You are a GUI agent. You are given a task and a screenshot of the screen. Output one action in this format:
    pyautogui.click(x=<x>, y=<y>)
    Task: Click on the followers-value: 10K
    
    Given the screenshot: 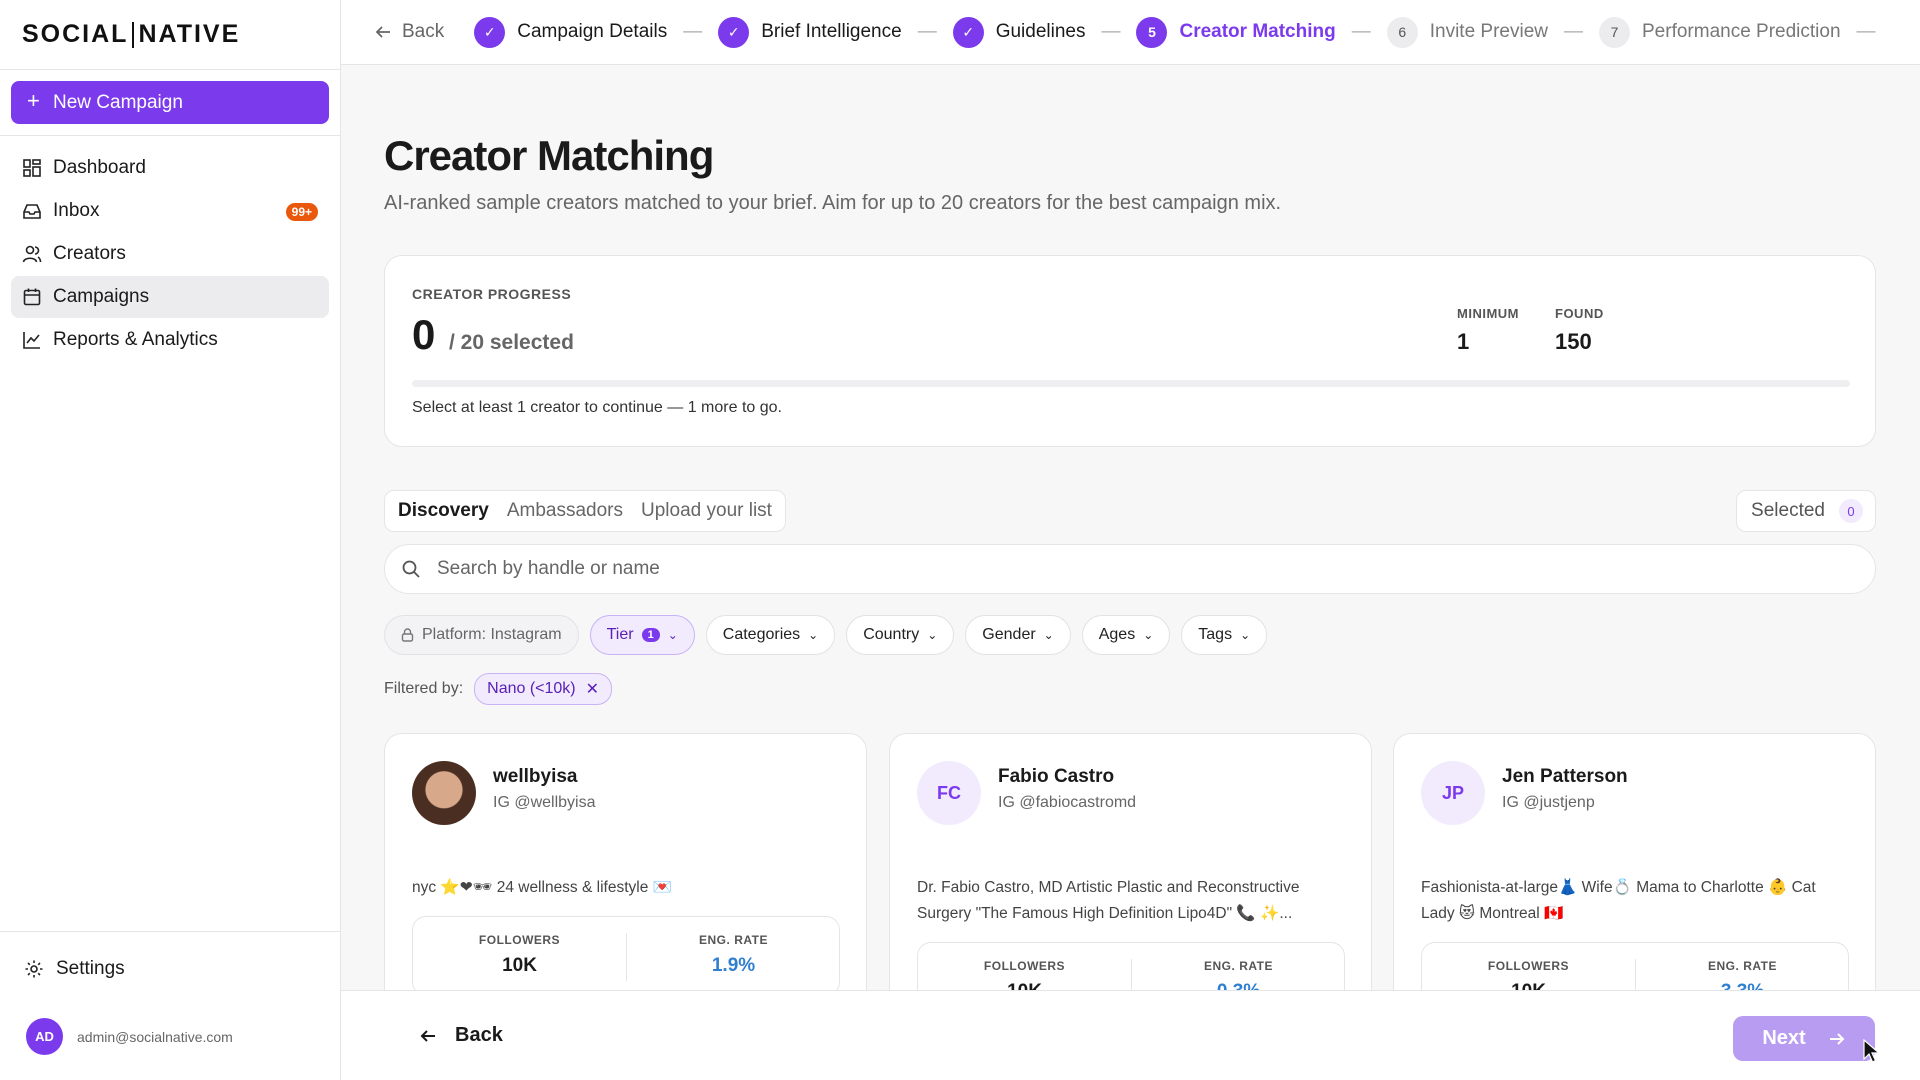 What is the action you would take?
    pyautogui.click(x=1528, y=985)
    